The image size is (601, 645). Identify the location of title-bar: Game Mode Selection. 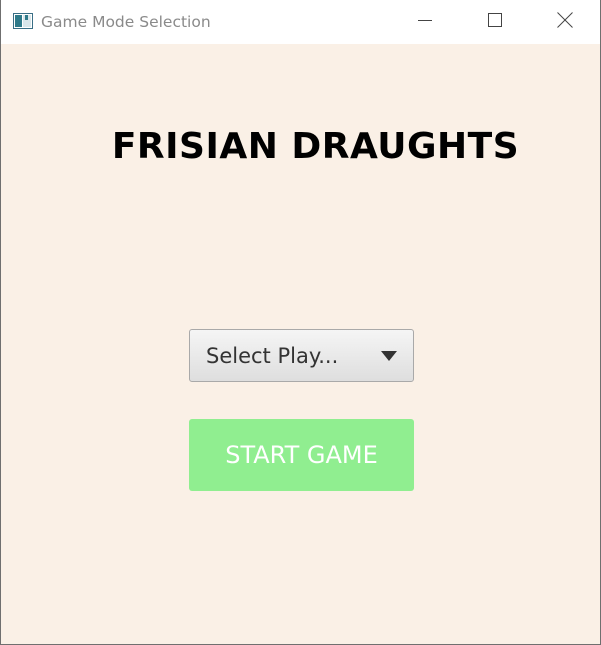
(300, 22).